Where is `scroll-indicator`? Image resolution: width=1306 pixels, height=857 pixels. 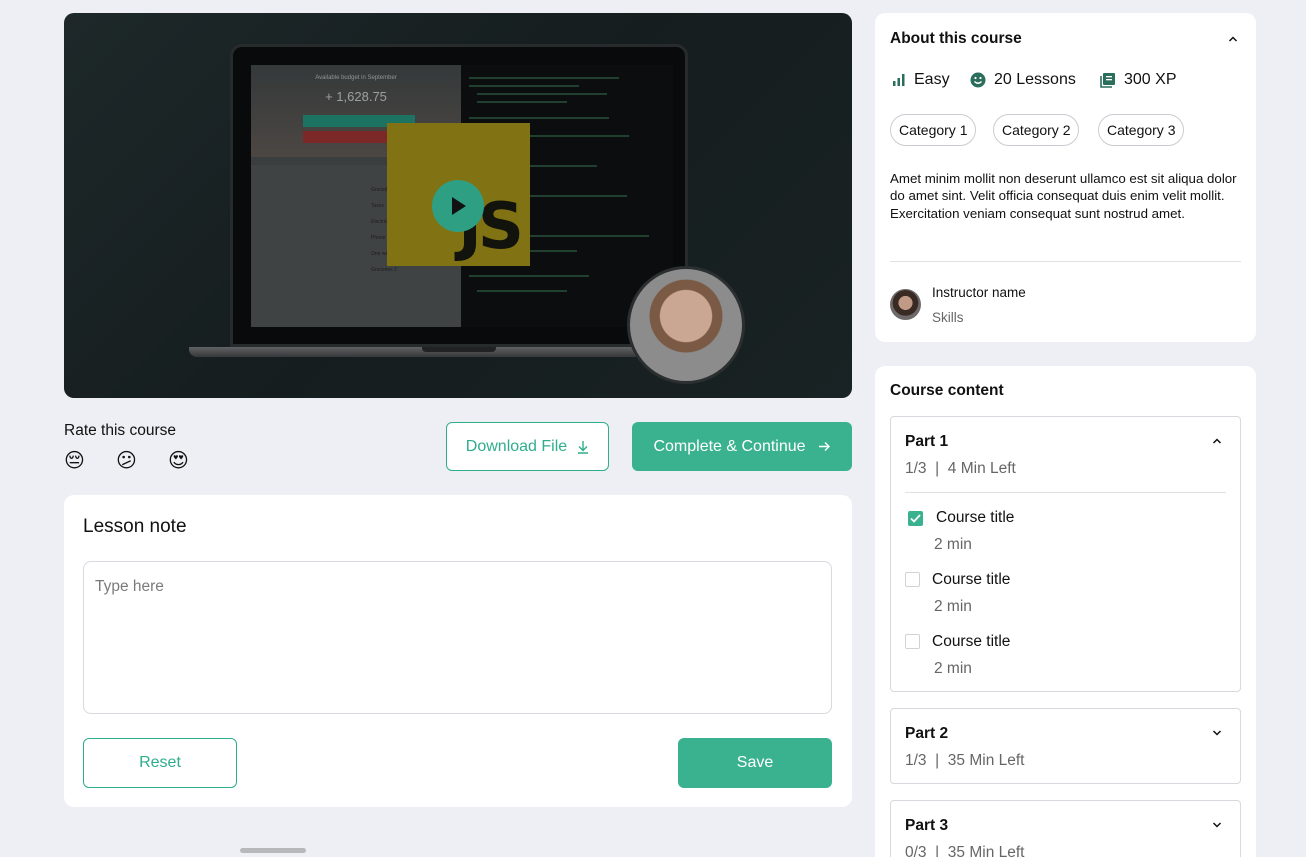 scroll-indicator is located at coordinates (273, 850).